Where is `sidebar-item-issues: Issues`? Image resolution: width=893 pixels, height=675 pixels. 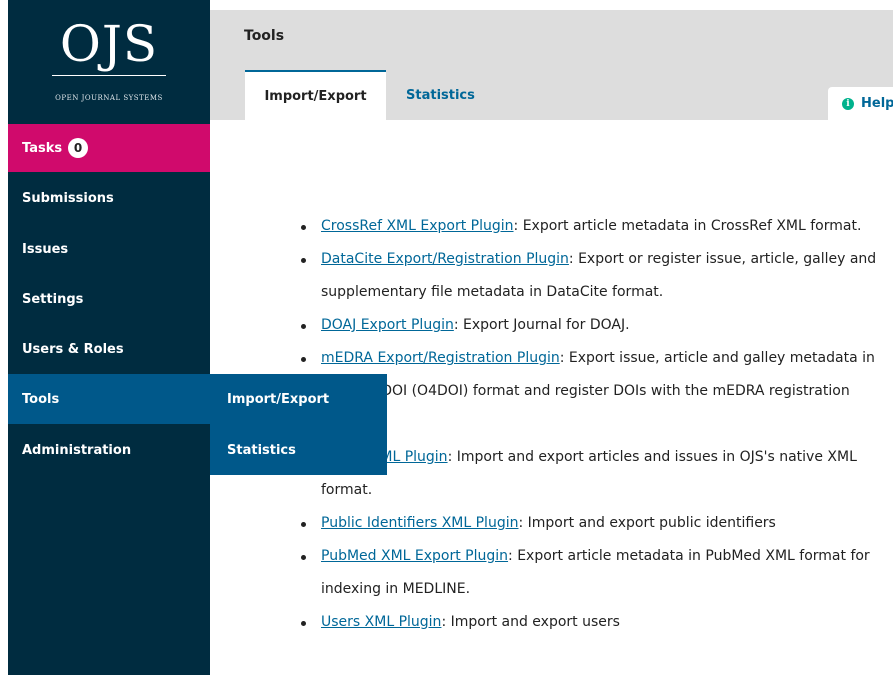
sidebar-item-issues: Issues is located at coordinates (109, 249).